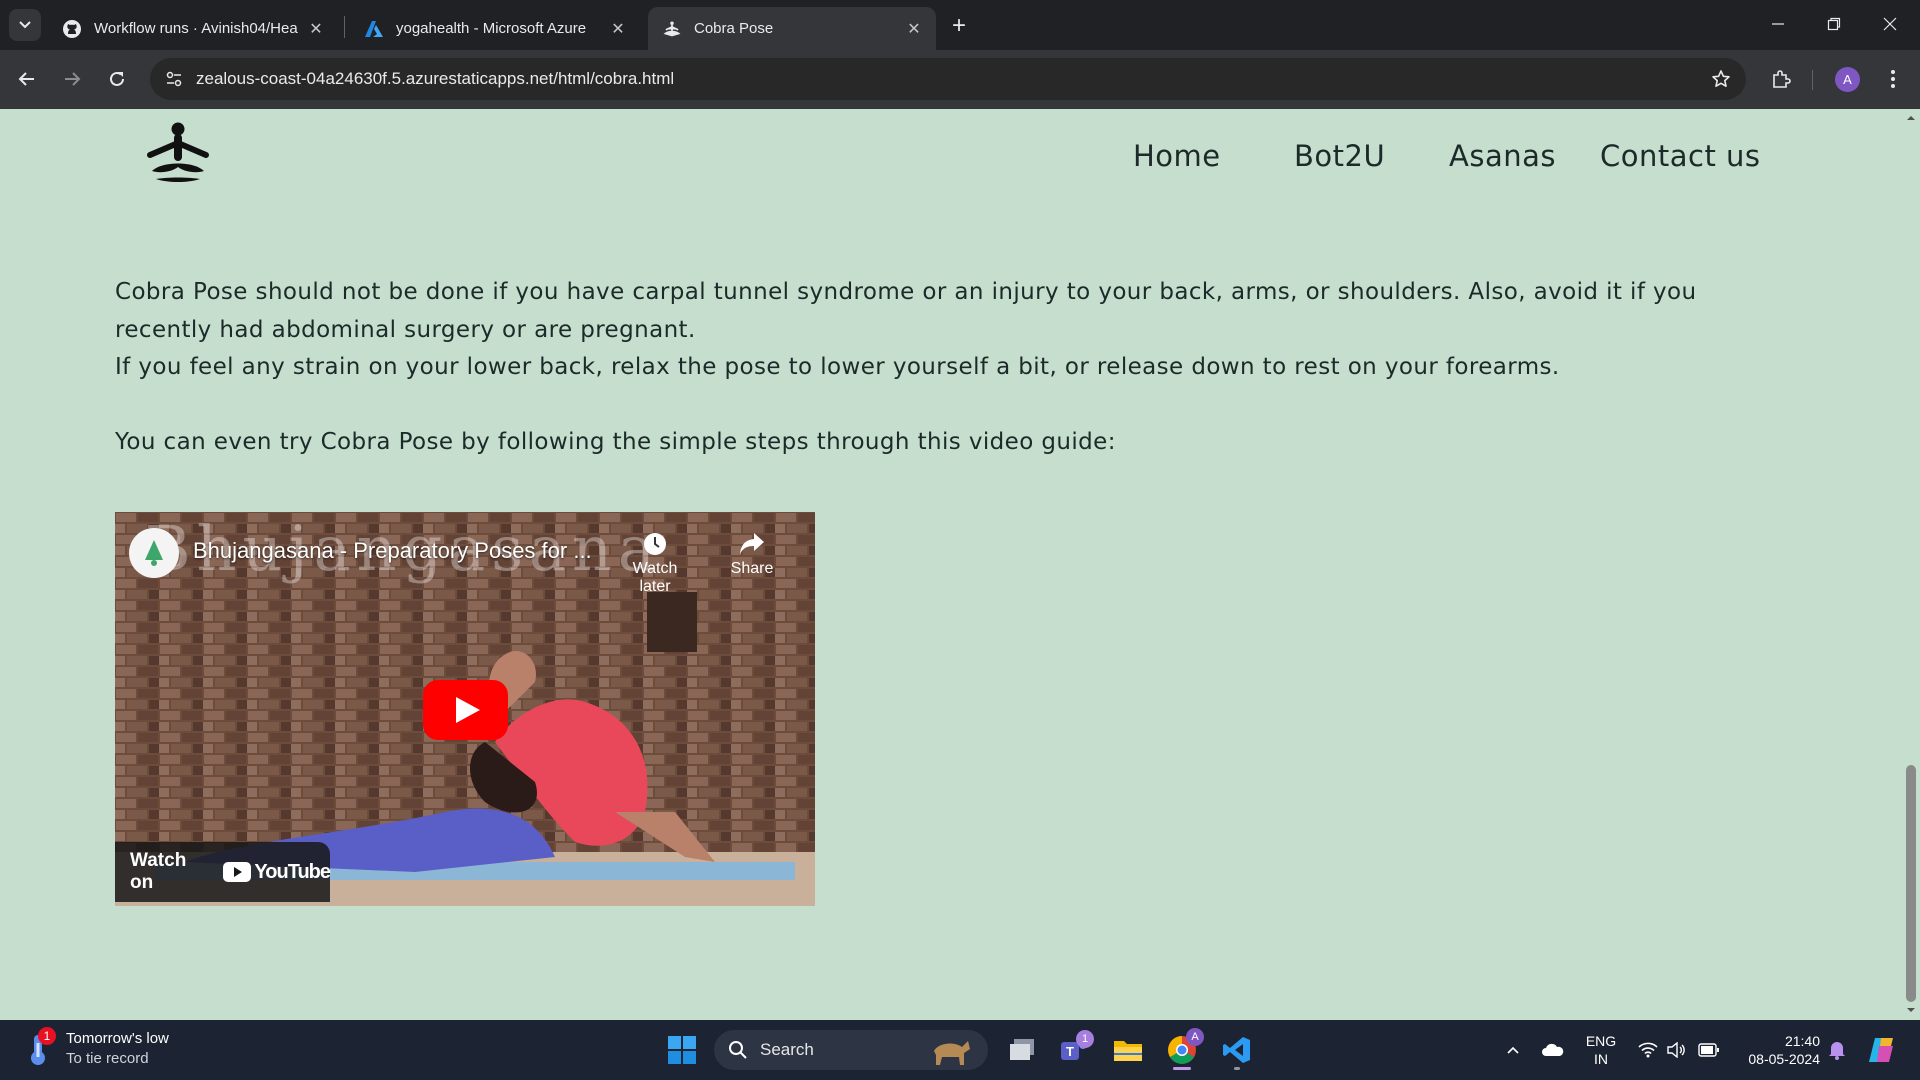  I want to click on yoga-logo-icon, so click(178, 153).